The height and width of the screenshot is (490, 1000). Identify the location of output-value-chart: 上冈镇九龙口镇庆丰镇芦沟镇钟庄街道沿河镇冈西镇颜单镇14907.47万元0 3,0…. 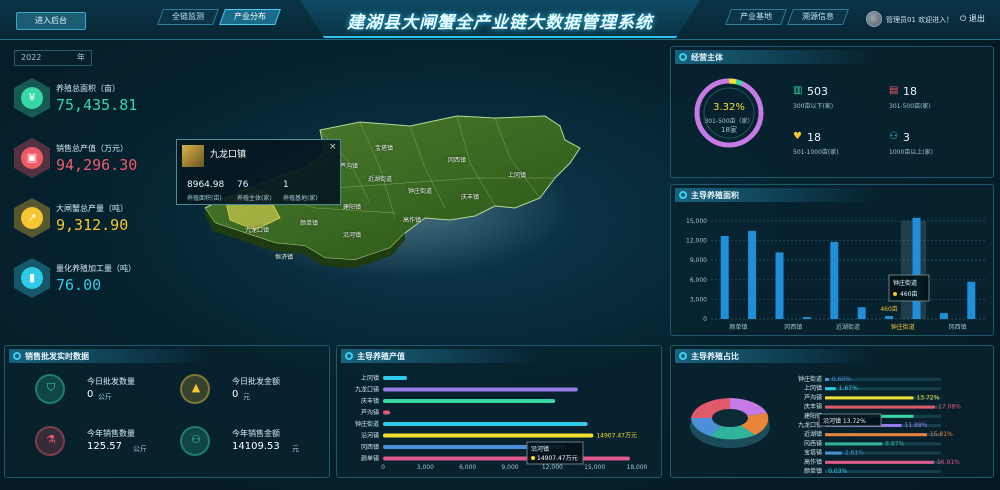
(501, 422).